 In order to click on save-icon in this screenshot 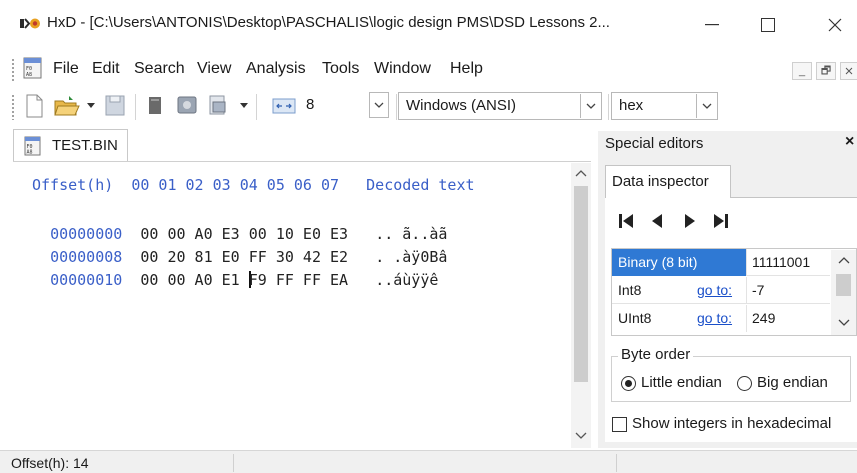, I will do `click(115, 105)`.